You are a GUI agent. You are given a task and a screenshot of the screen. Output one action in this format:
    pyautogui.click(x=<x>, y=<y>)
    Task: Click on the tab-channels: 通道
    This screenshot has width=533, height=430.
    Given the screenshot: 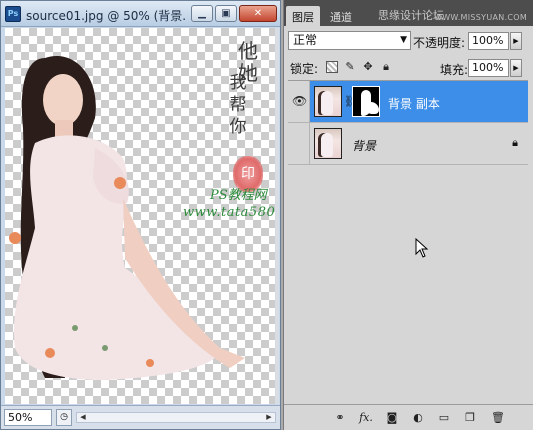 What is the action you would take?
    pyautogui.click(x=341, y=16)
    